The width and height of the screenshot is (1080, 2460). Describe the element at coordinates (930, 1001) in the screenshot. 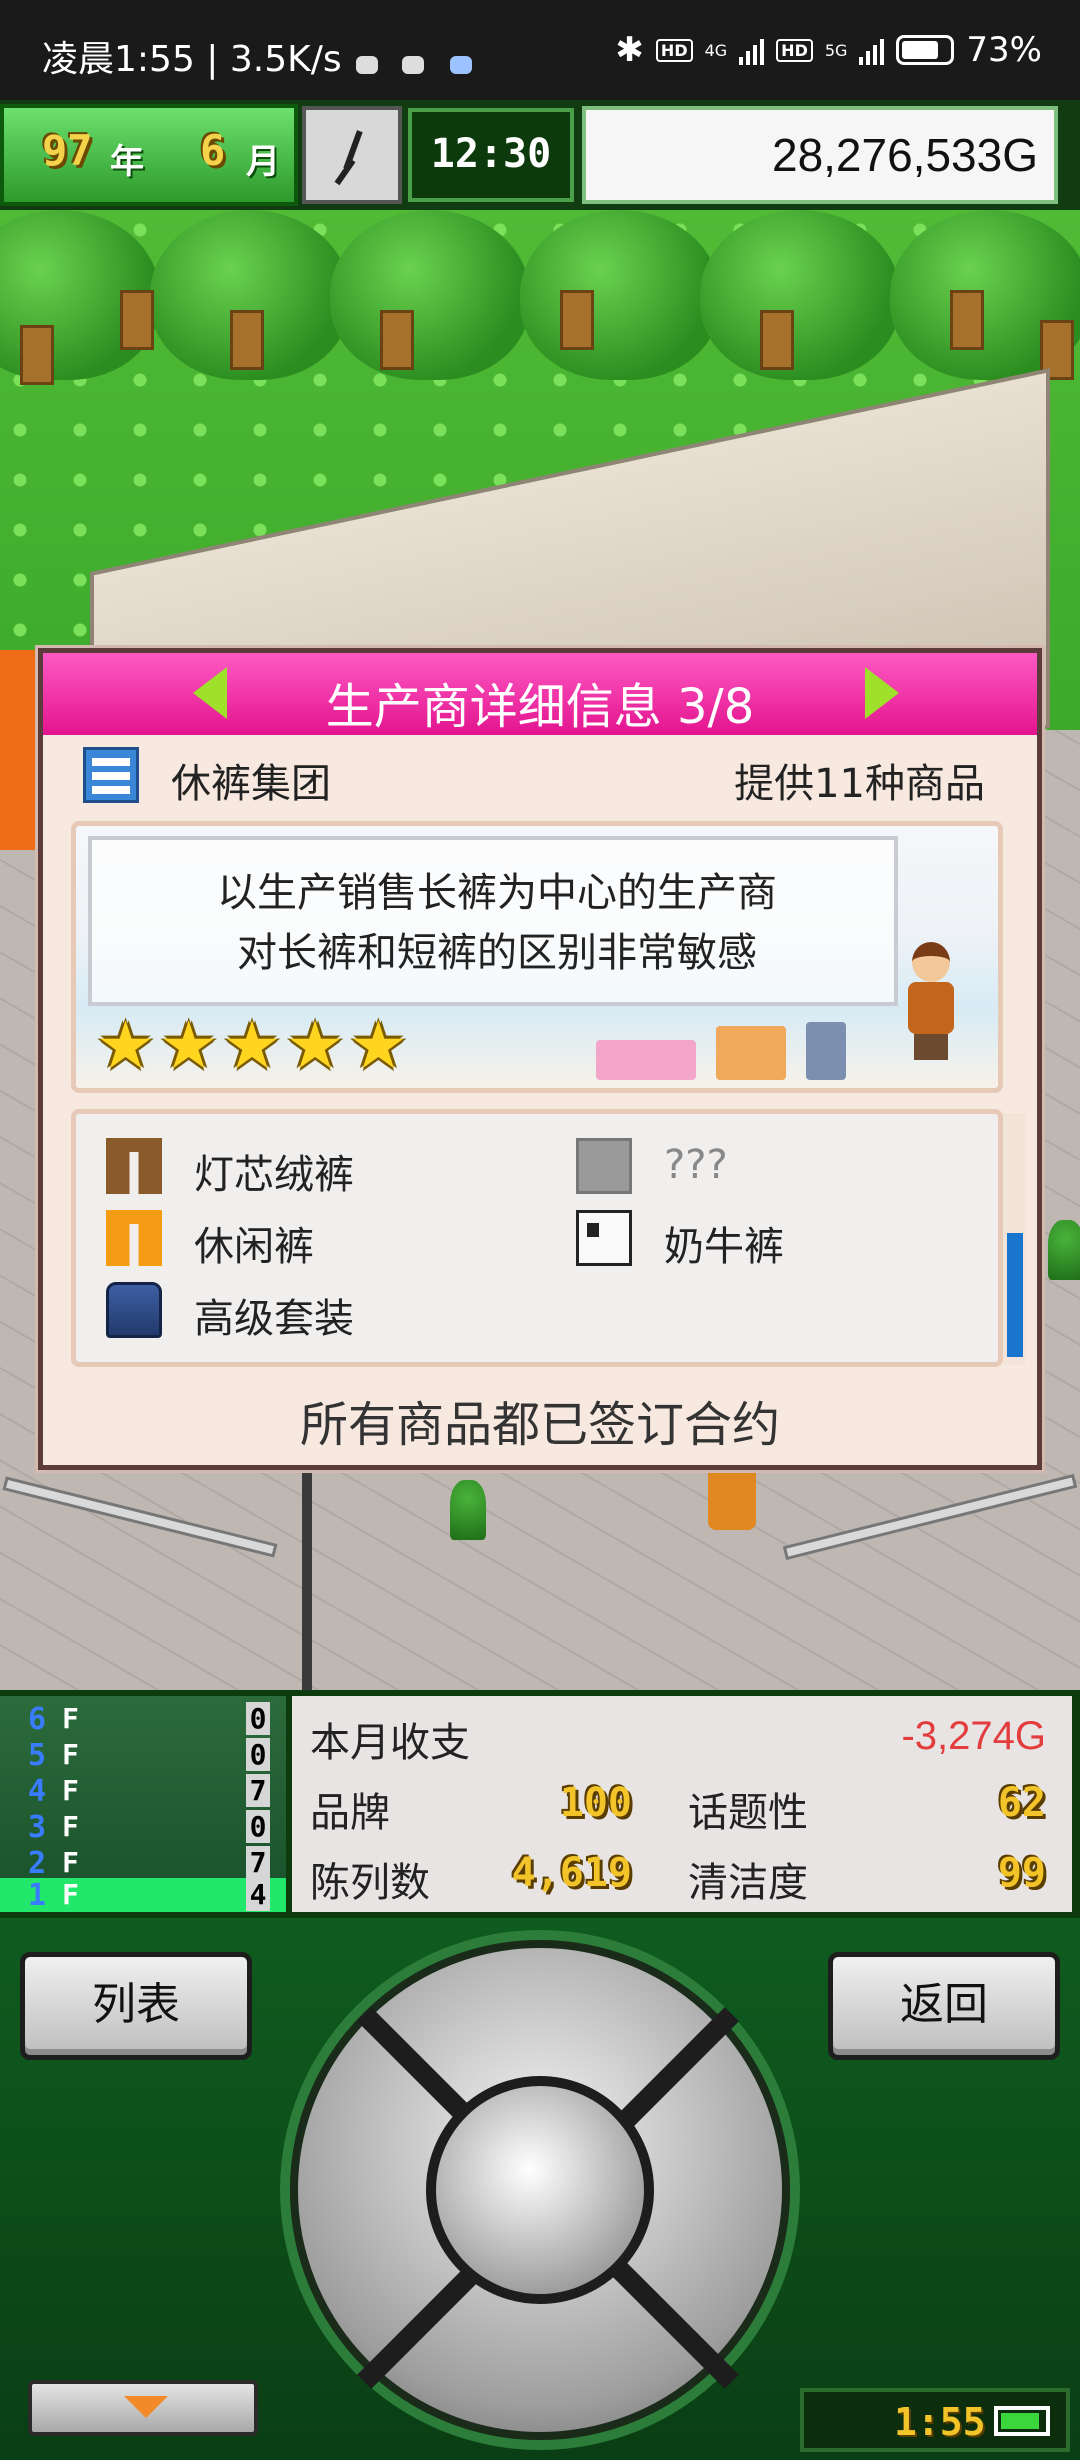

I see `shopkeeper-character` at that location.